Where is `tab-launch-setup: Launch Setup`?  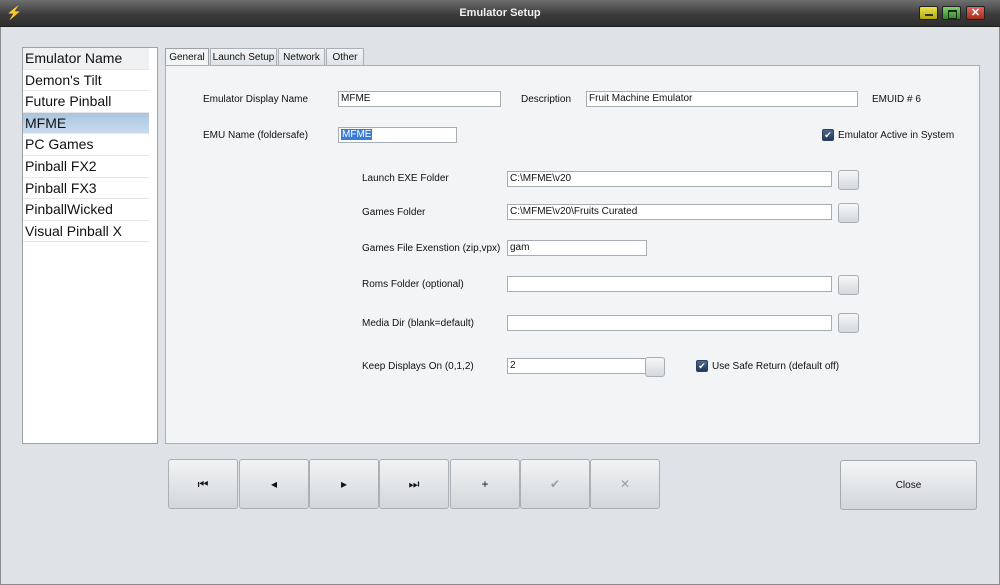 tab-launch-setup: Launch Setup is located at coordinates (243, 57).